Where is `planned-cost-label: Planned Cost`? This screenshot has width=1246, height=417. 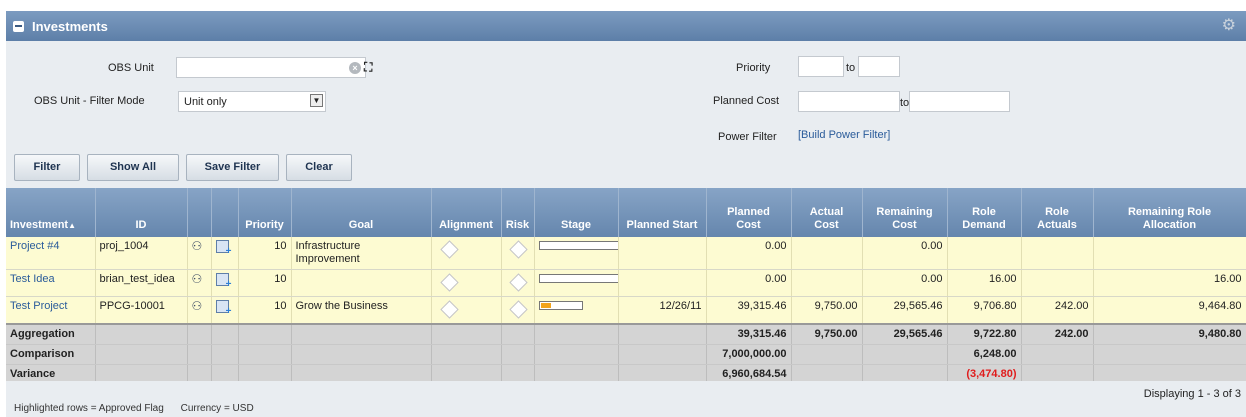 planned-cost-label: Planned Cost is located at coordinates (746, 101).